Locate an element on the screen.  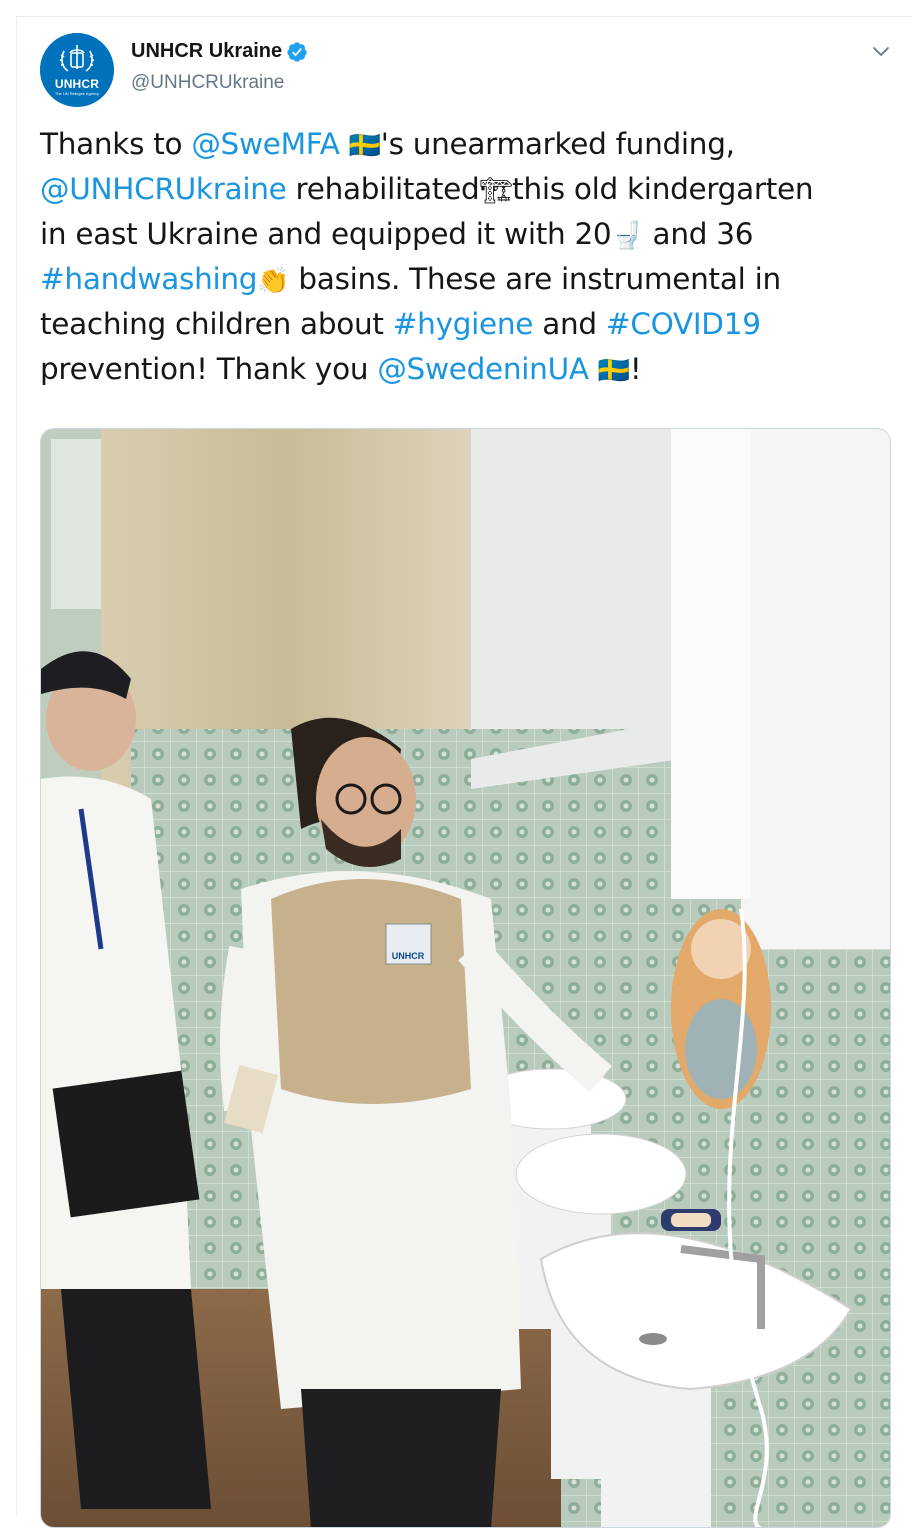
washing-hands-icon: 👏 is located at coordinates (273, 281).